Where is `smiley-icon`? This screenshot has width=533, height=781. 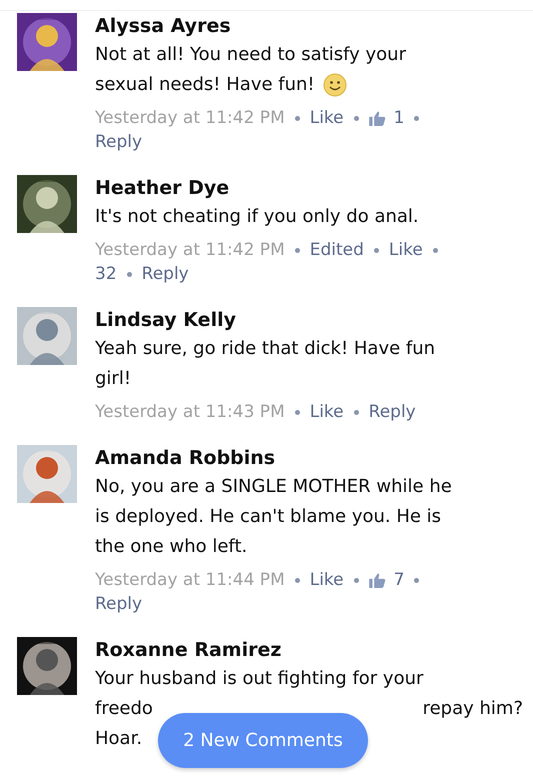 smiley-icon is located at coordinates (334, 85).